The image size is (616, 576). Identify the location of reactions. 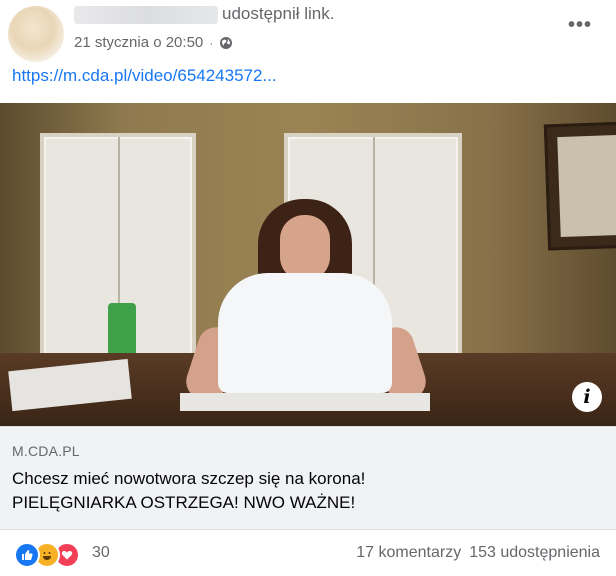
(47, 555).